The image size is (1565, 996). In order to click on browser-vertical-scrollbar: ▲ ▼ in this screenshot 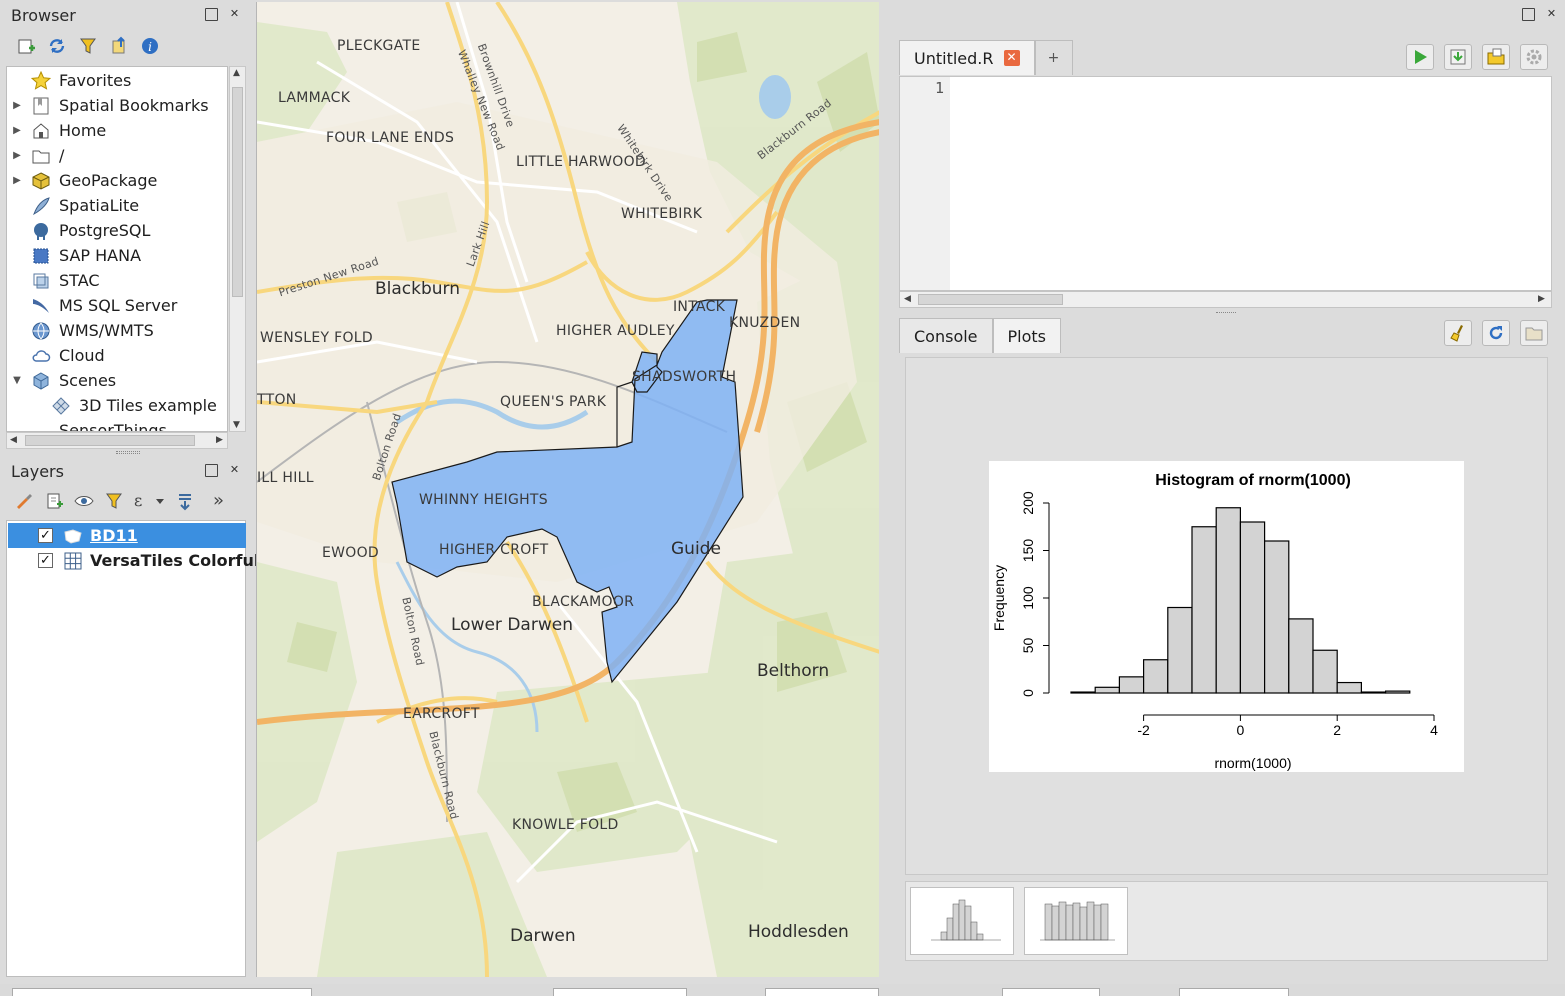, I will do `click(237, 249)`.